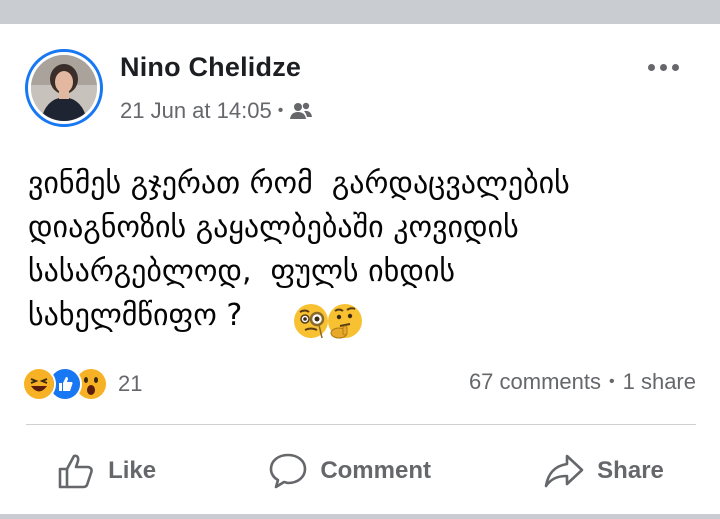  What do you see at coordinates (375, 470) in the screenshot?
I see `comment-label: Comment` at bounding box center [375, 470].